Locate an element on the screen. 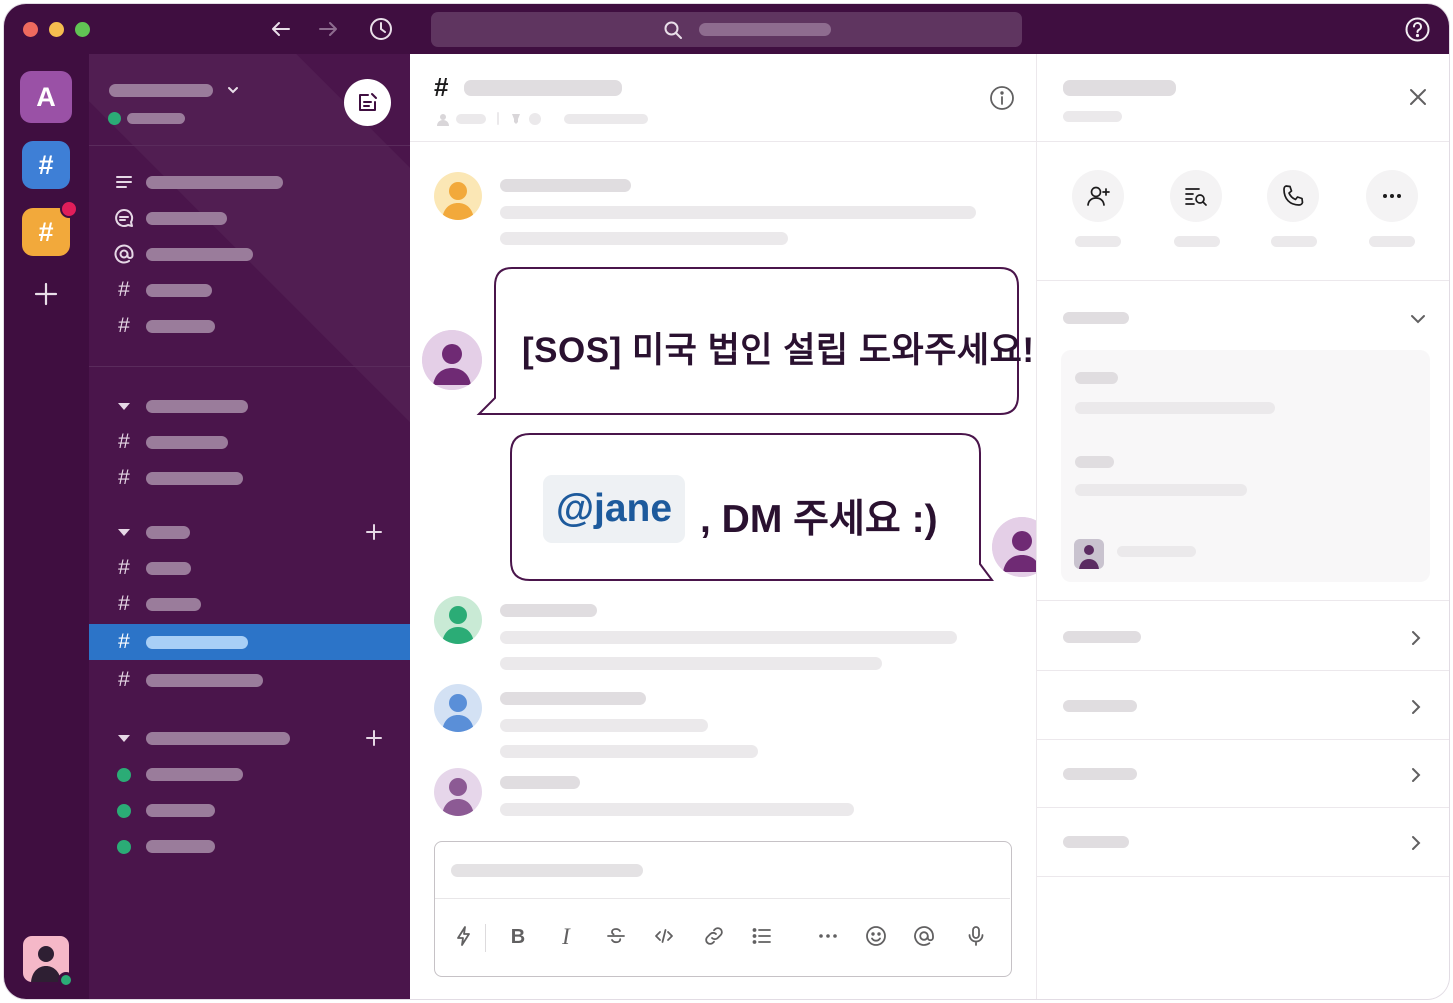 The image size is (1453, 1003). sidebar-item-channel-active: # is located at coordinates (249, 642).